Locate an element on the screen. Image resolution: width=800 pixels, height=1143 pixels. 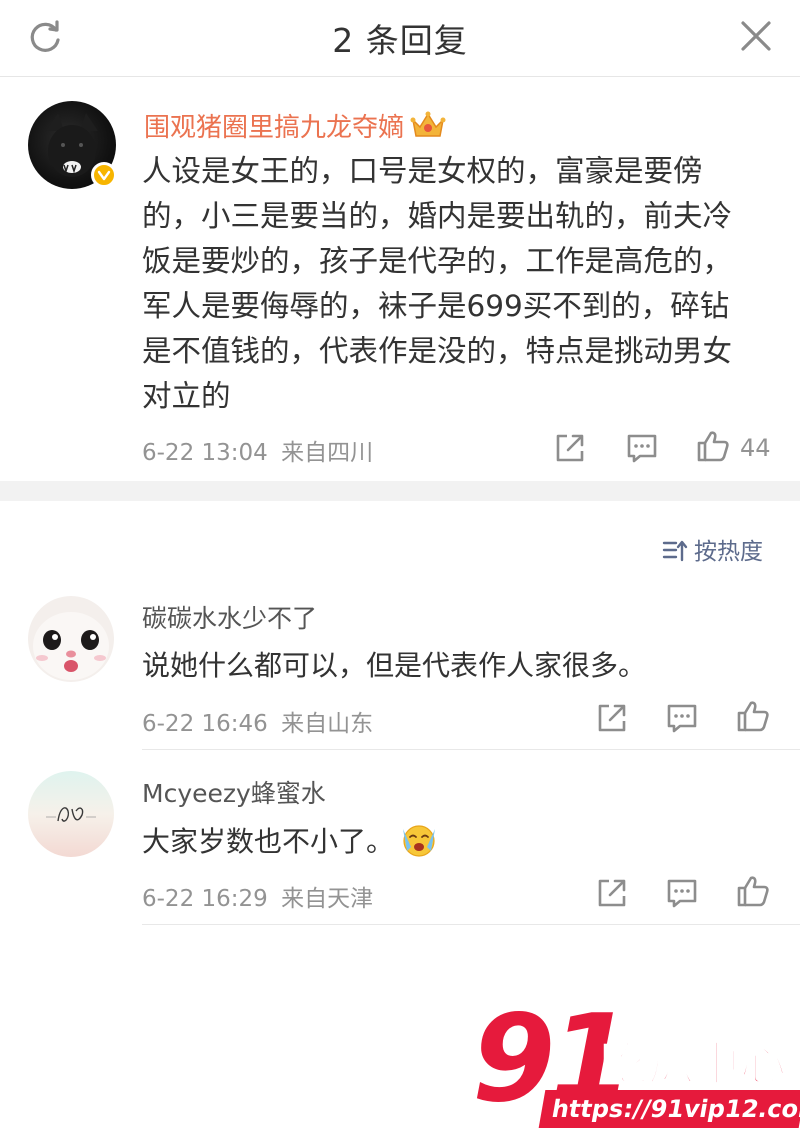
close-icon is located at coordinates (756, 36).